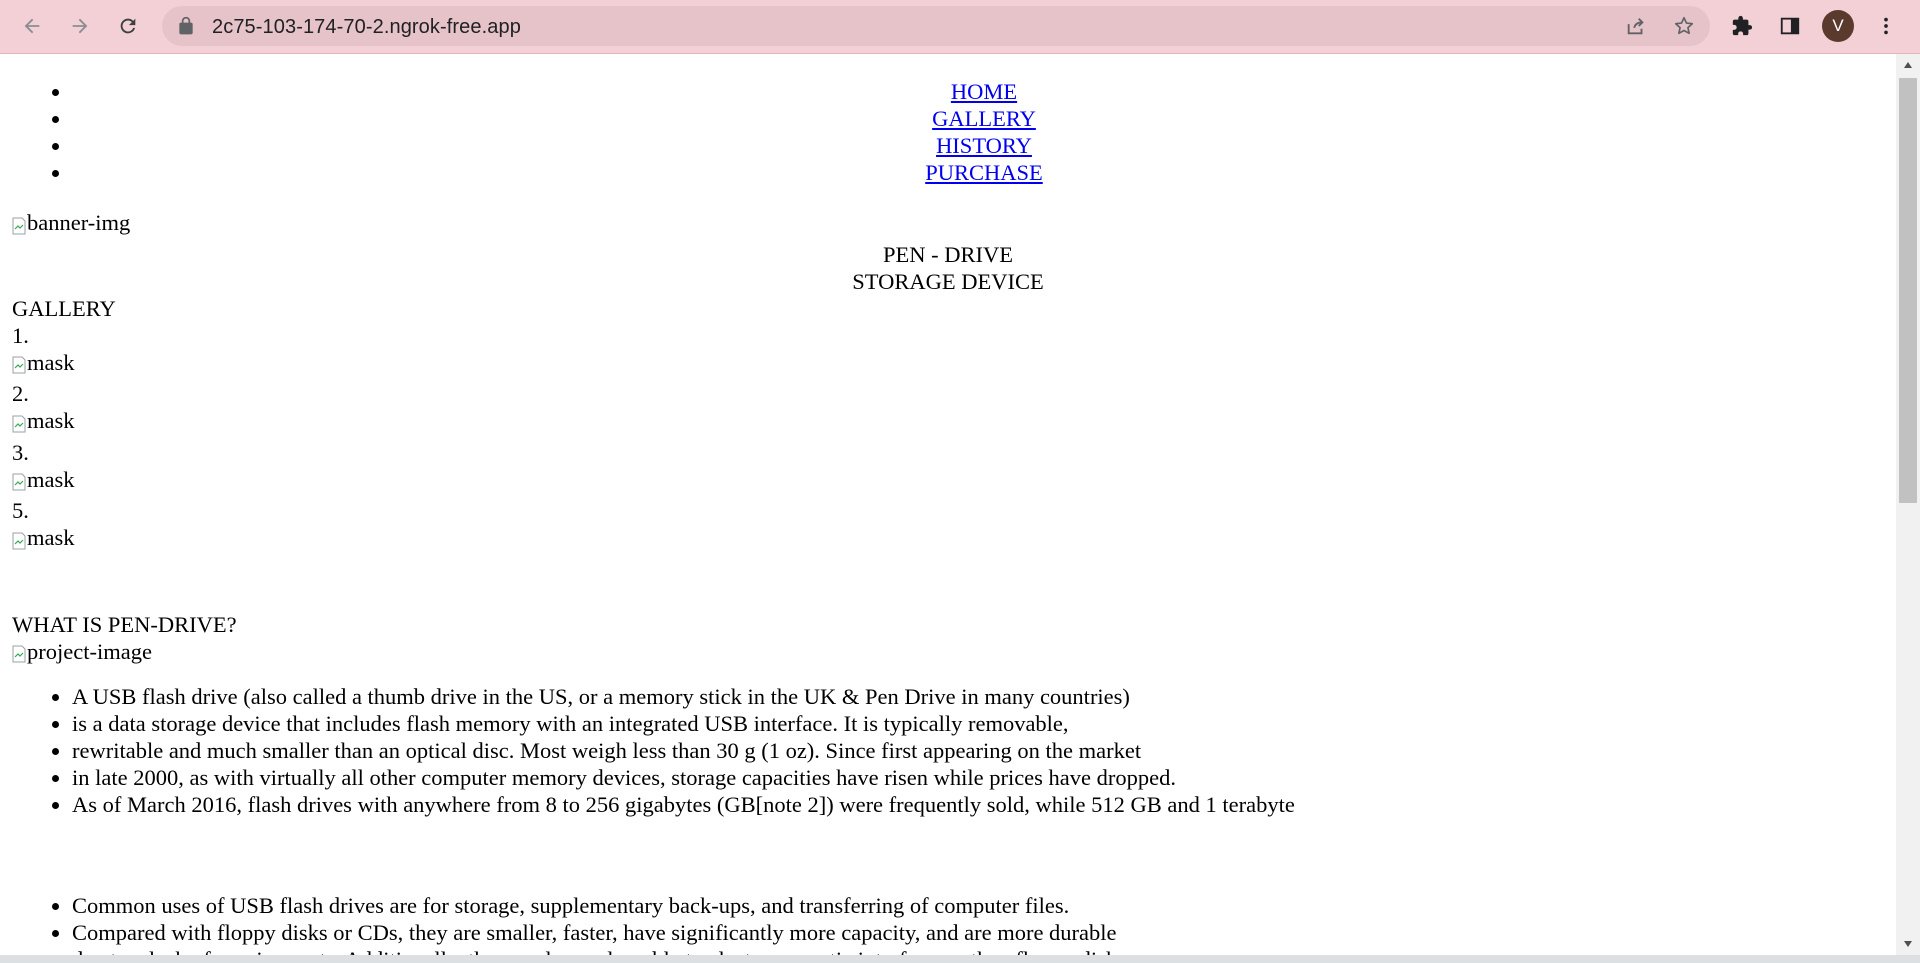 This screenshot has height=963, width=1920. Describe the element at coordinates (954, 351) in the screenshot. I see `gallery-item: 1. mask` at that location.